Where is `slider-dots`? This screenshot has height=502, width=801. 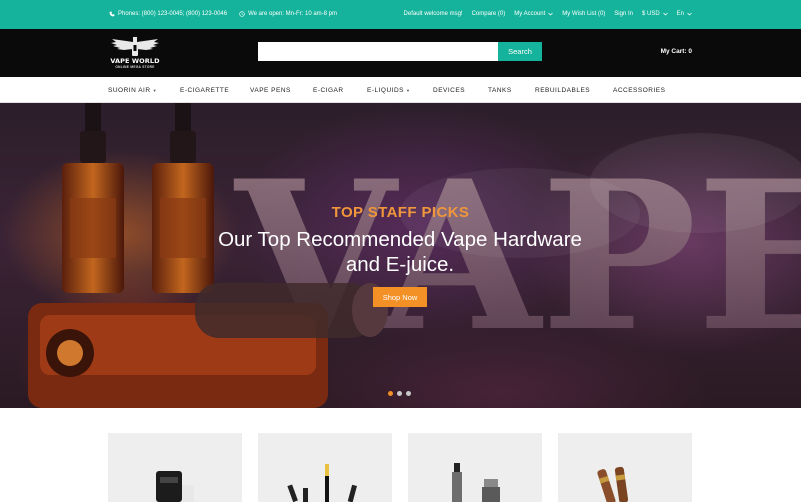
slider-dots is located at coordinates (399, 393).